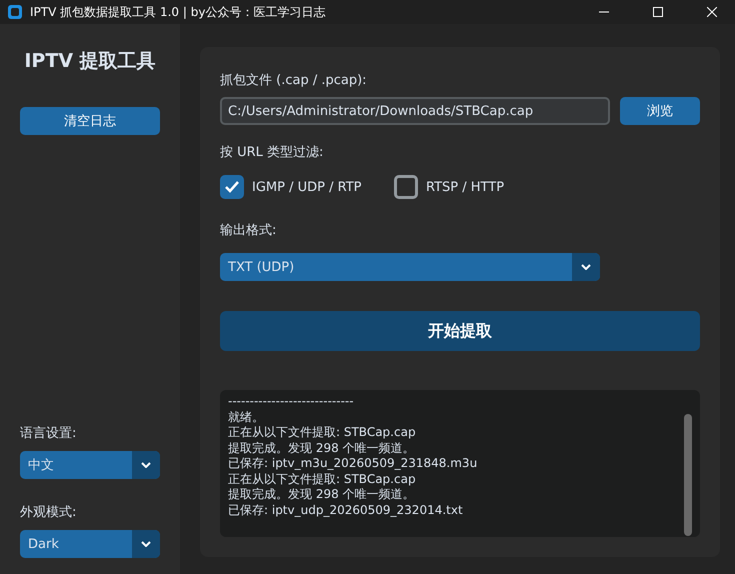 This screenshot has width=735, height=574. What do you see at coordinates (15, 12) in the screenshot?
I see `app-icon` at bounding box center [15, 12].